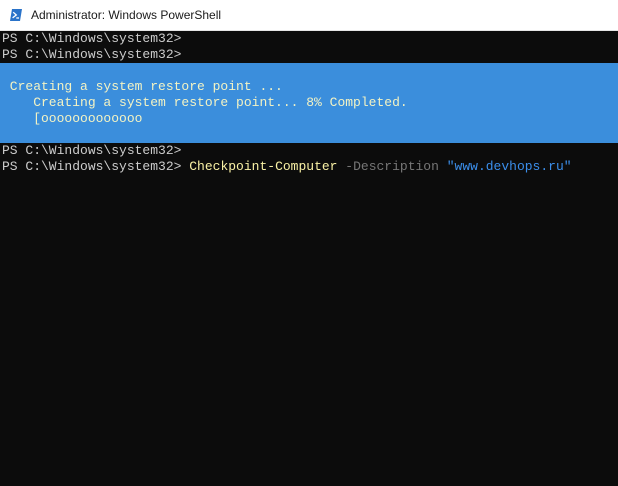 This screenshot has height=486, width=618. Describe the element at coordinates (16, 15) in the screenshot. I see `powershell-icon` at that location.